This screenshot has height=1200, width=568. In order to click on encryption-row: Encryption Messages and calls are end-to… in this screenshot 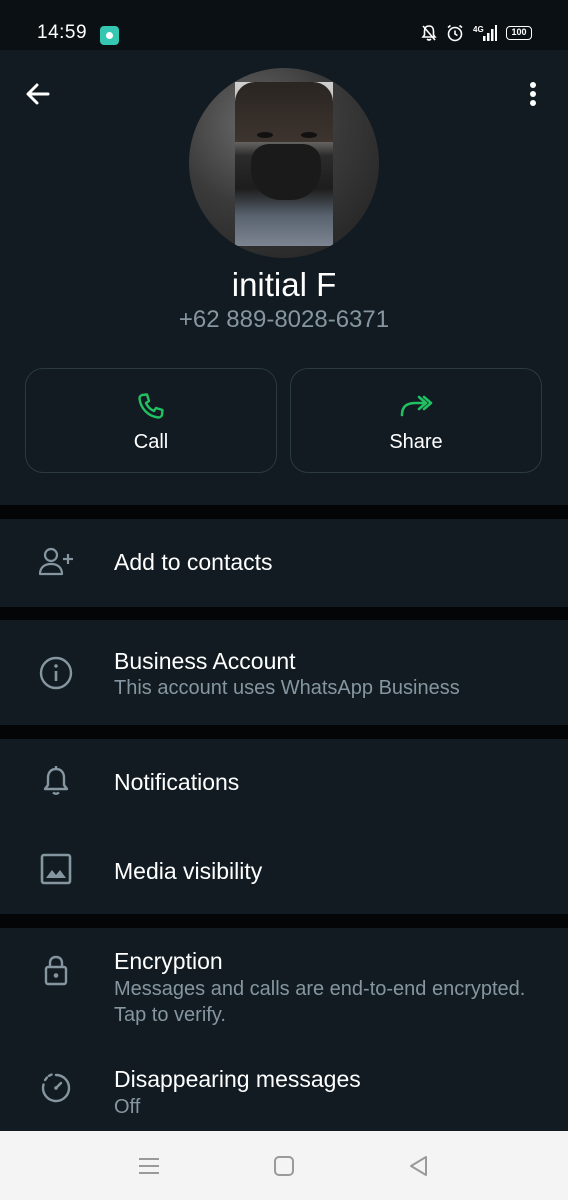, I will do `click(284, 987)`.